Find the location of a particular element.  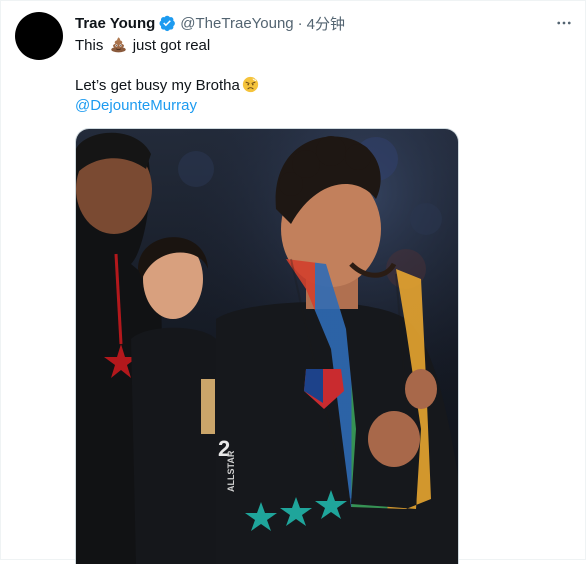

line2-text: Let’s get busy my Brotha is located at coordinates (157, 85).